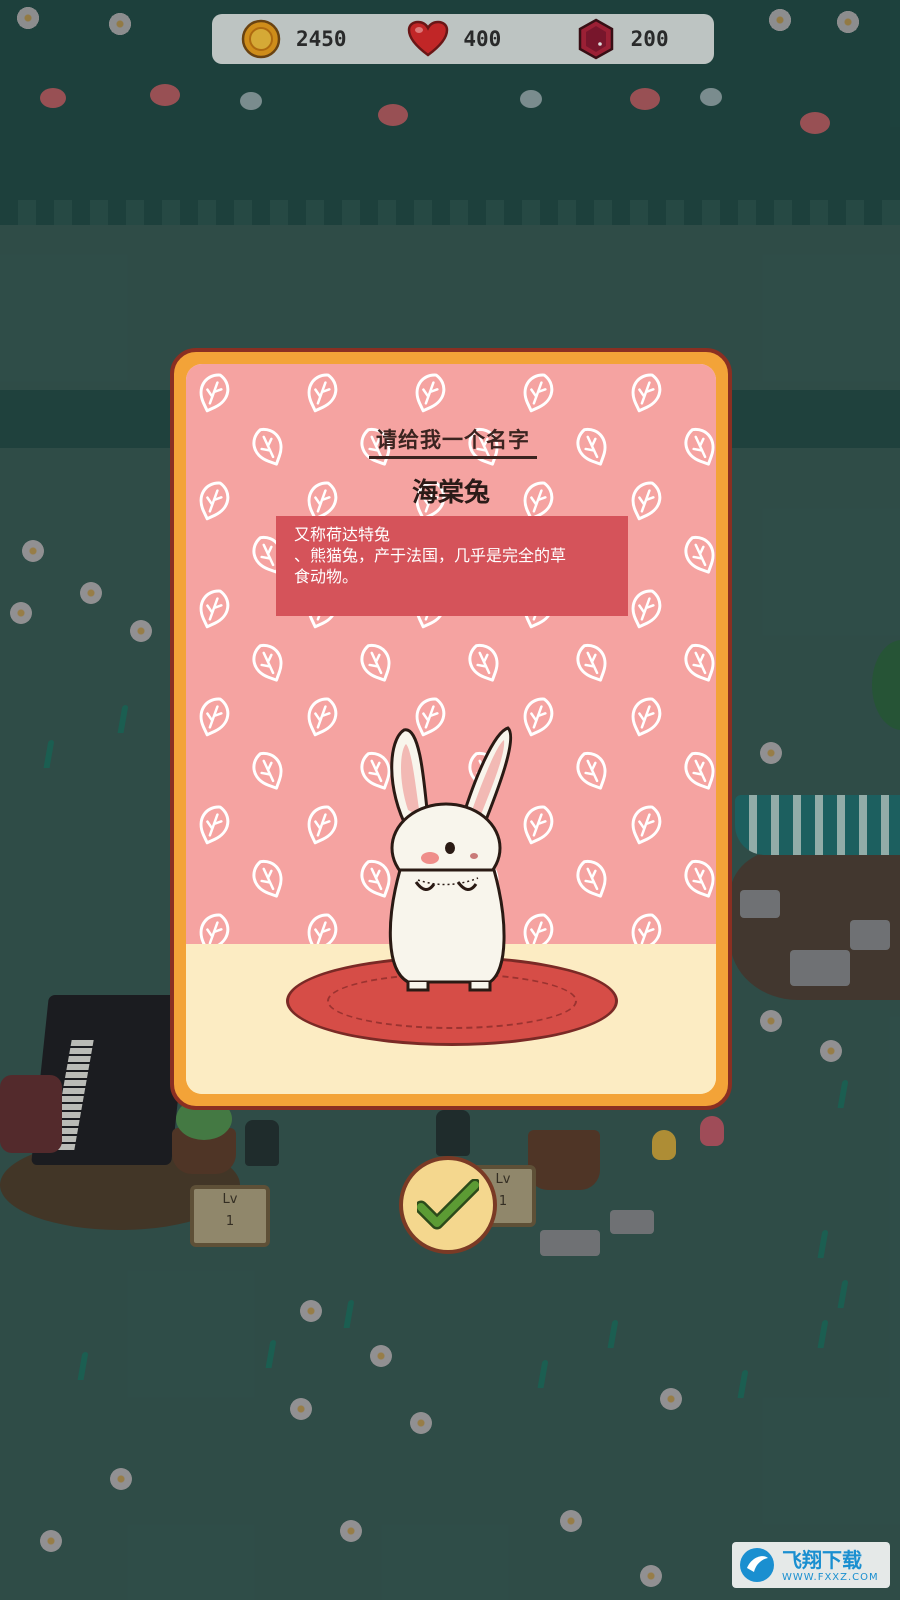 The image size is (900, 1600). Describe the element at coordinates (830, 1577) in the screenshot. I see `watermark-url: WWW.FXXZ.COM` at that location.